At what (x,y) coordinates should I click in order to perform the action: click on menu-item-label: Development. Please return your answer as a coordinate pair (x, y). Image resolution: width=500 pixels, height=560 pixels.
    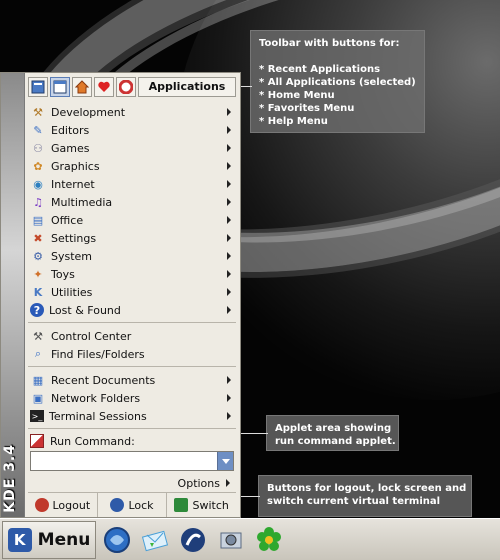
    Looking at the image, I should click on (88, 112).